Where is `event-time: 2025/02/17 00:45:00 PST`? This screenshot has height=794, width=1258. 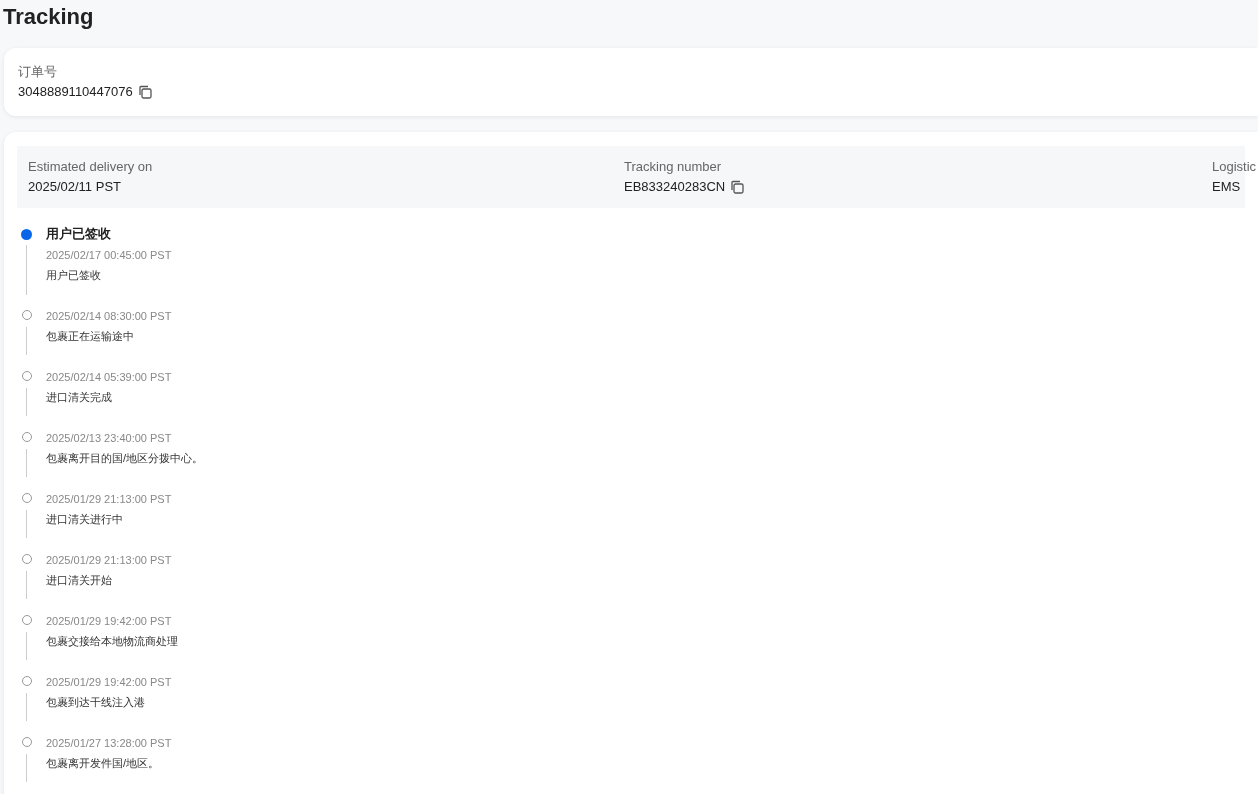
event-time: 2025/02/17 00:45:00 PST is located at coordinates (109, 256).